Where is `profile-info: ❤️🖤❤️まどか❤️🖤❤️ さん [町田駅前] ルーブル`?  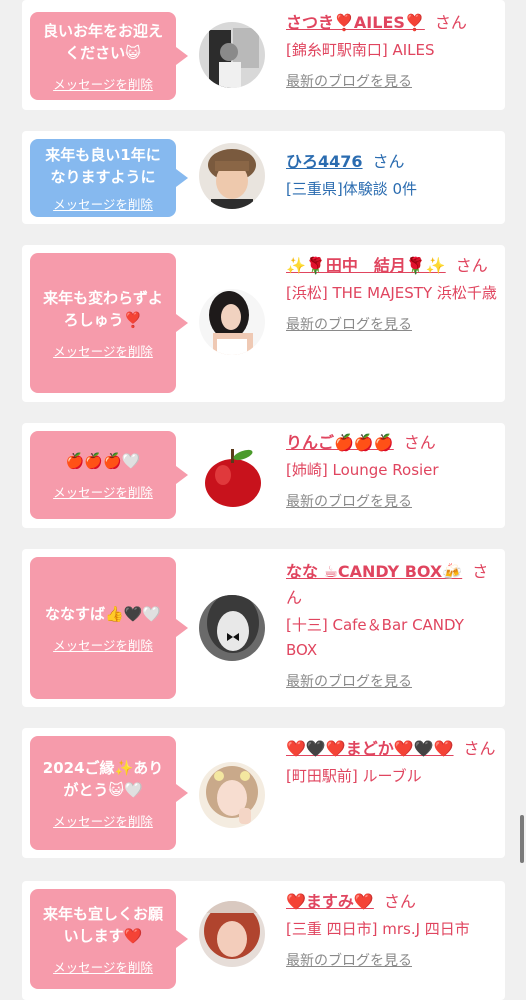
profile-info: ❤️🖤❤️まどか❤️🖤❤️ さん [町田駅前] ルーブル is located at coordinates (392, 762).